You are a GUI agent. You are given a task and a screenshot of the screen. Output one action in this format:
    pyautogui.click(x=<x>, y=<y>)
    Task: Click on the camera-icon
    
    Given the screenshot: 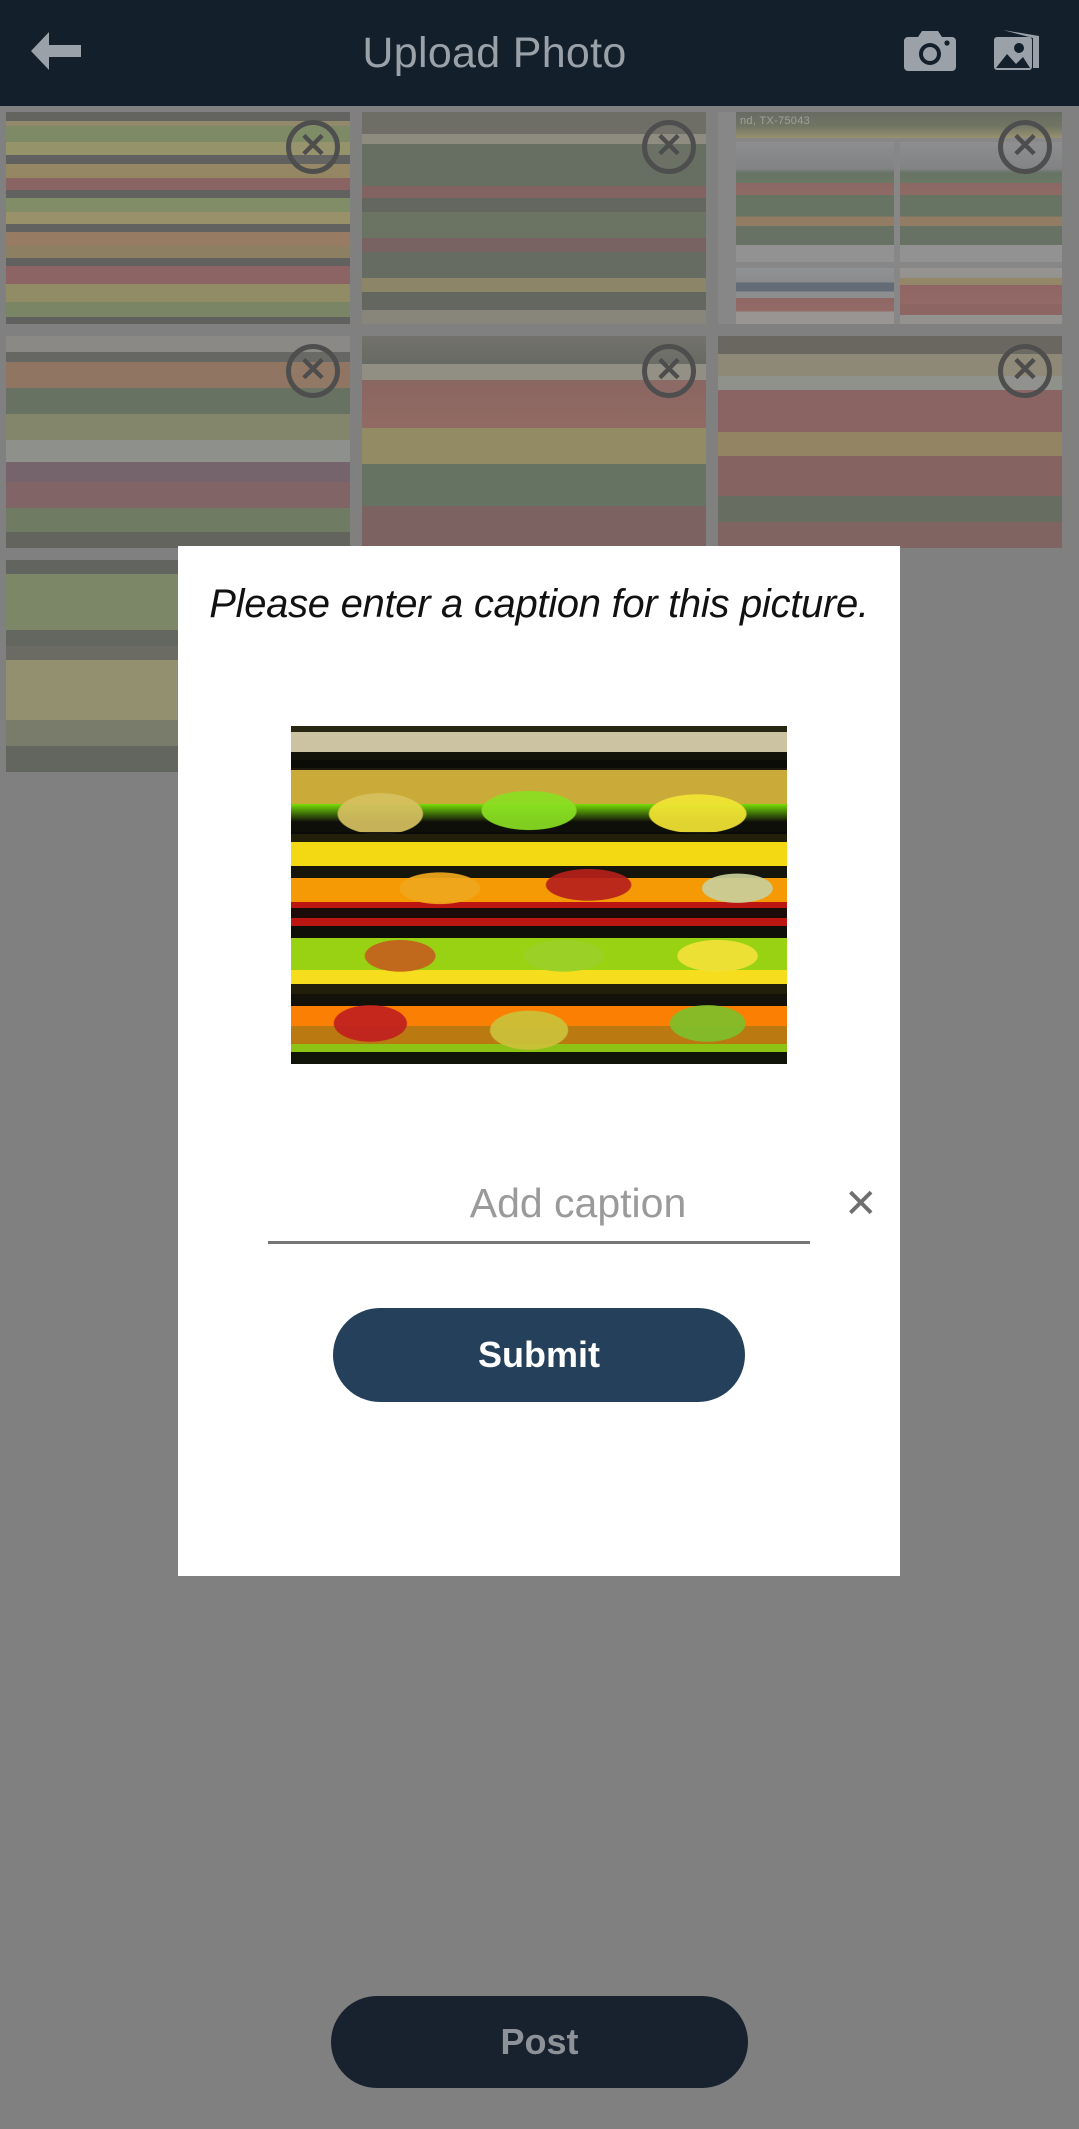 What is the action you would take?
    pyautogui.click(x=930, y=53)
    